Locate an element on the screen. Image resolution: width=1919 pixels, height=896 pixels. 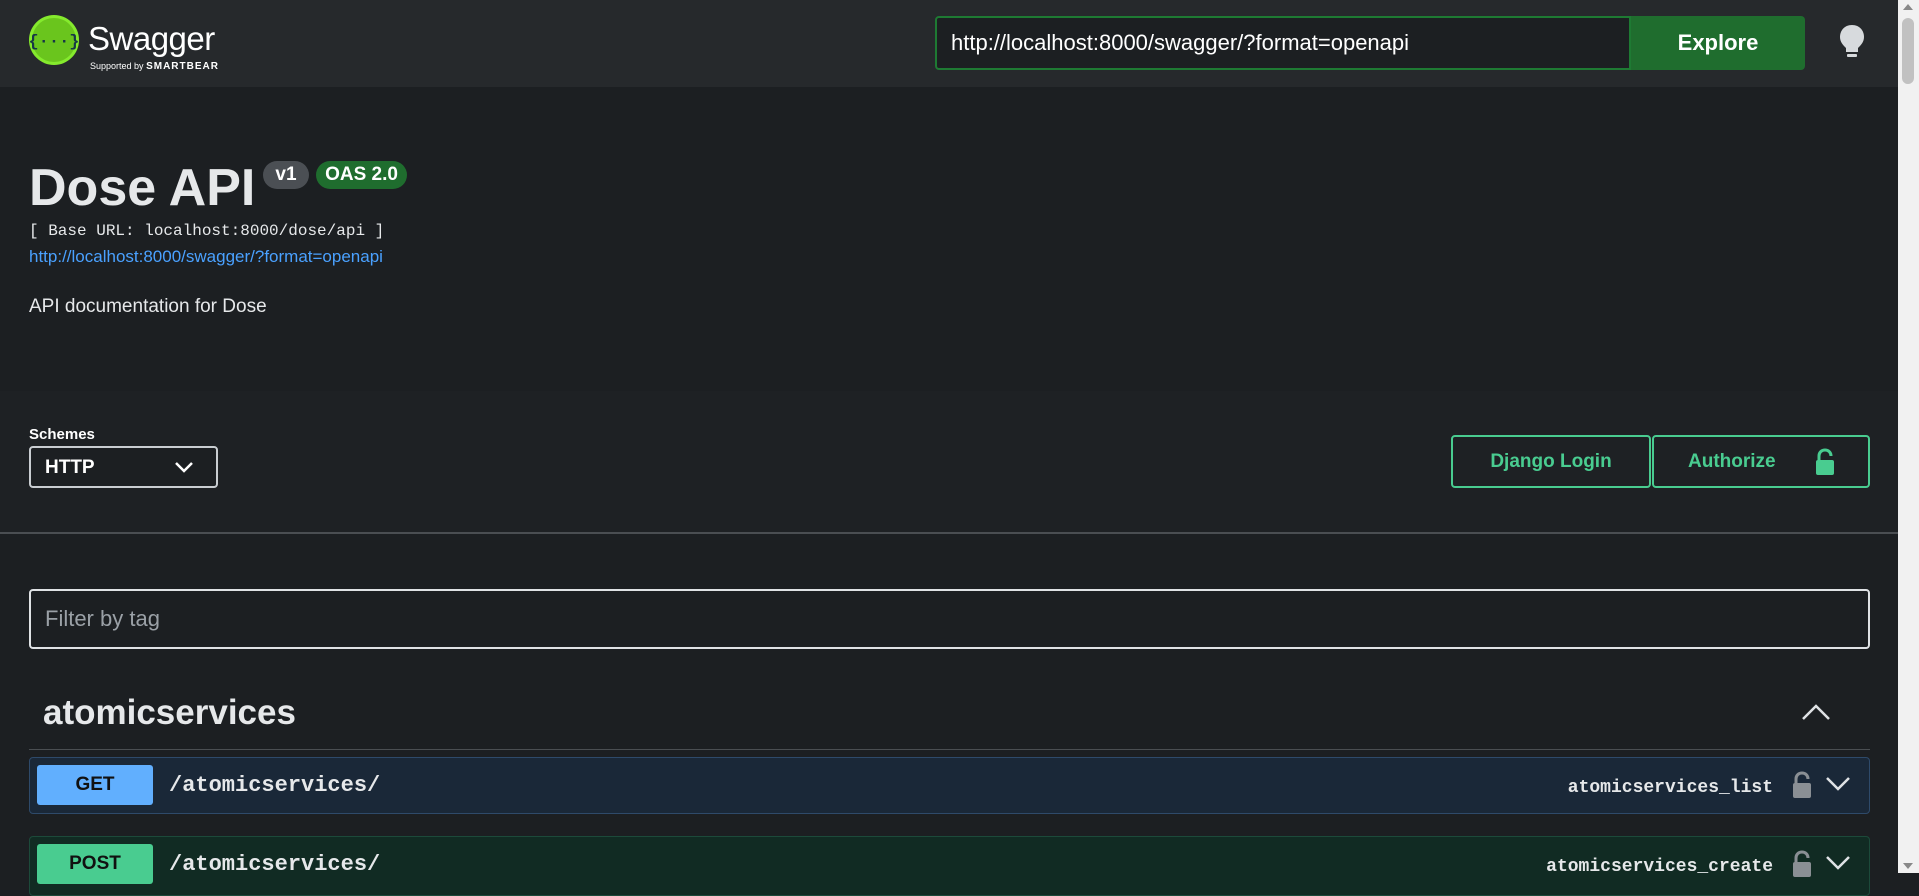
brand-sub-company: SMARTBEAR is located at coordinates (182, 66).